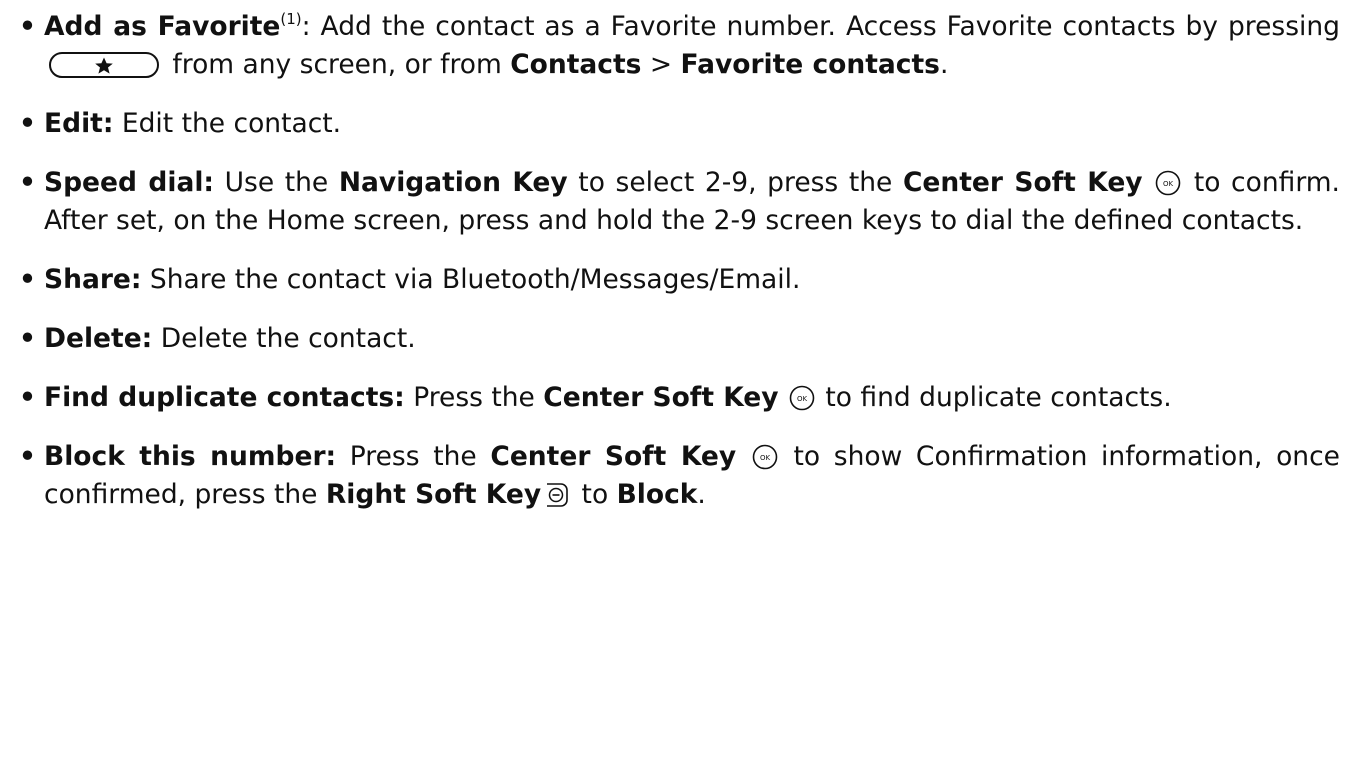  What do you see at coordinates (162, 26) in the screenshot?
I see `item-title: Add as Favorite` at bounding box center [162, 26].